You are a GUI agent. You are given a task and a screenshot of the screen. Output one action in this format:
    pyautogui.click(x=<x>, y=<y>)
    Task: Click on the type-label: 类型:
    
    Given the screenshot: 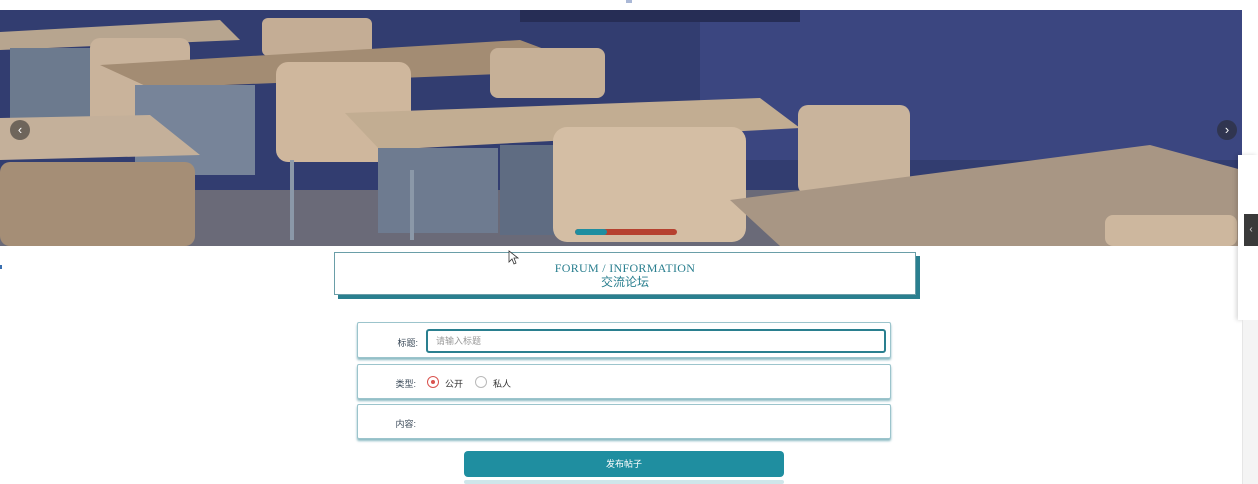 What is the action you would take?
    pyautogui.click(x=405, y=384)
    